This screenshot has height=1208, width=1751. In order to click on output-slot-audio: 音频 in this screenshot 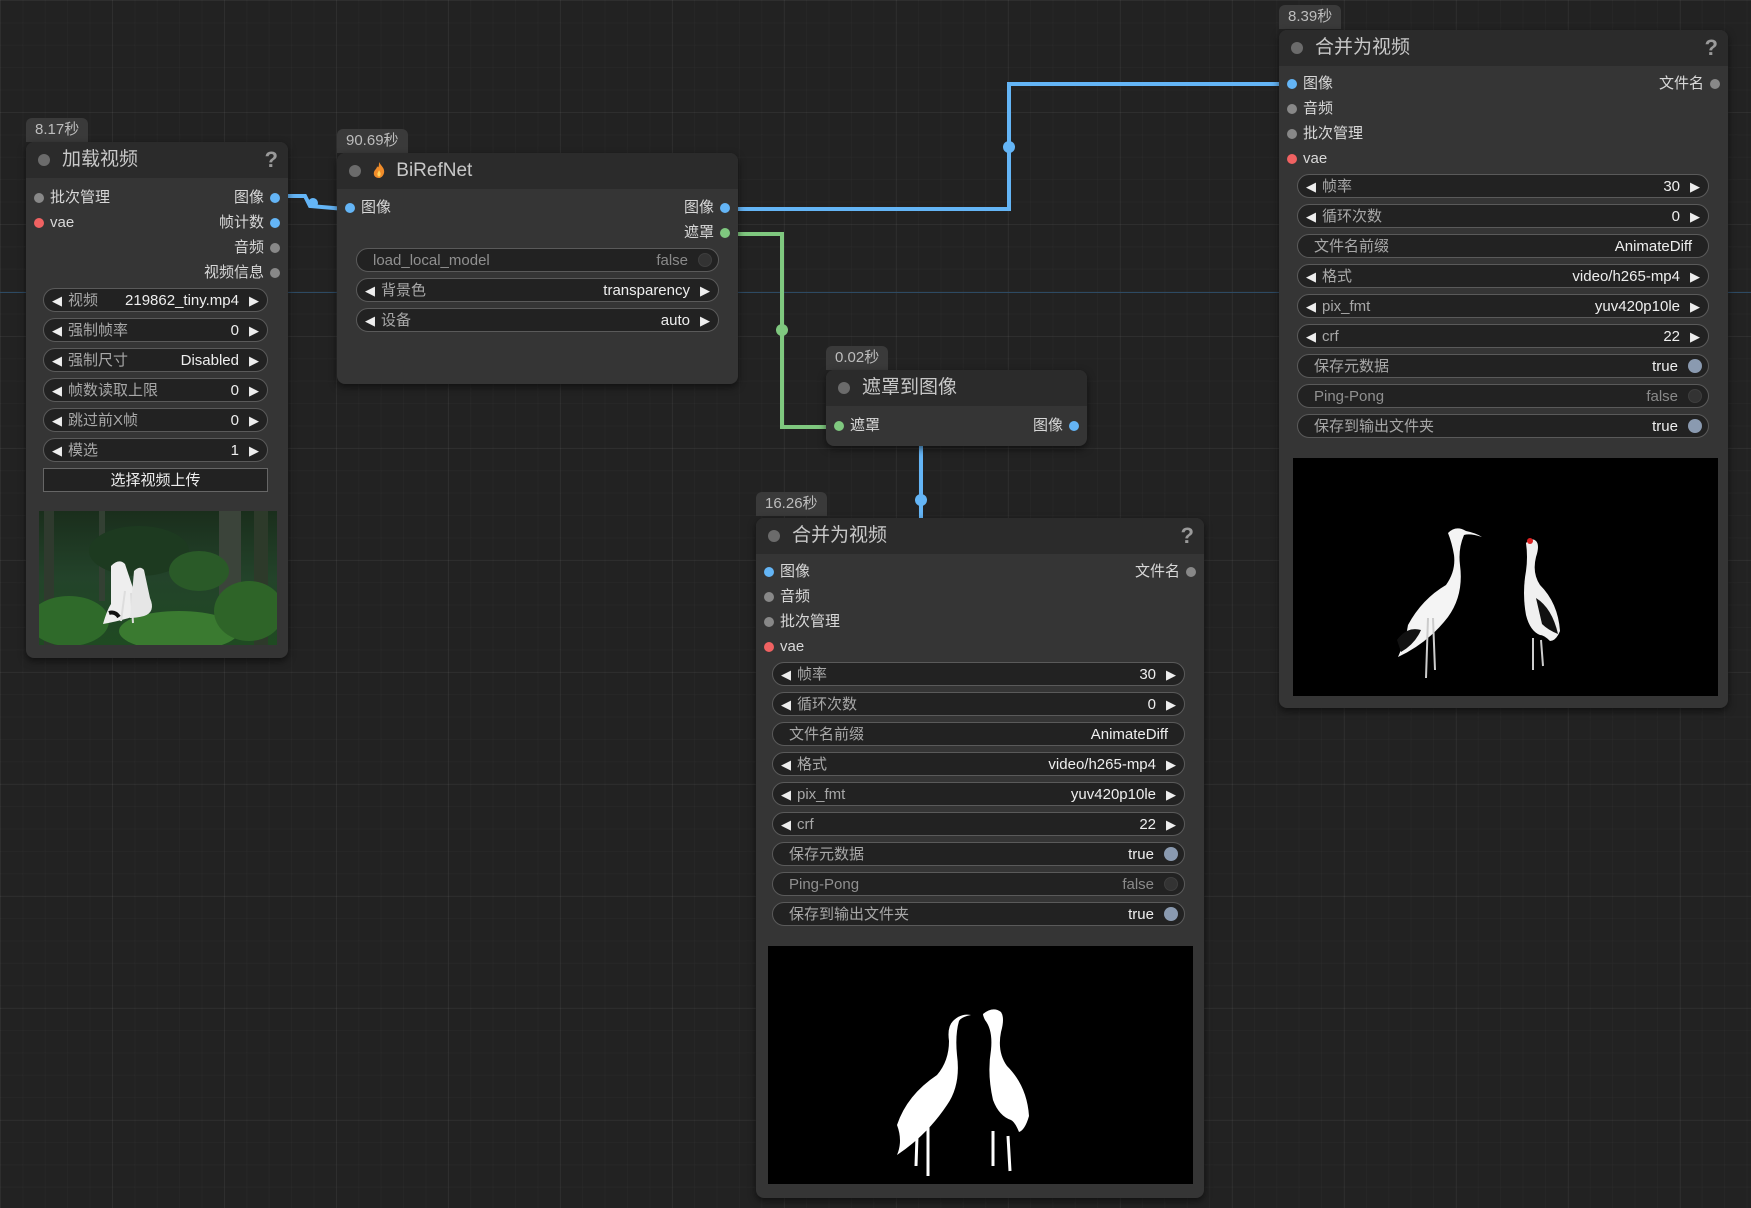, I will do `click(261, 248)`.